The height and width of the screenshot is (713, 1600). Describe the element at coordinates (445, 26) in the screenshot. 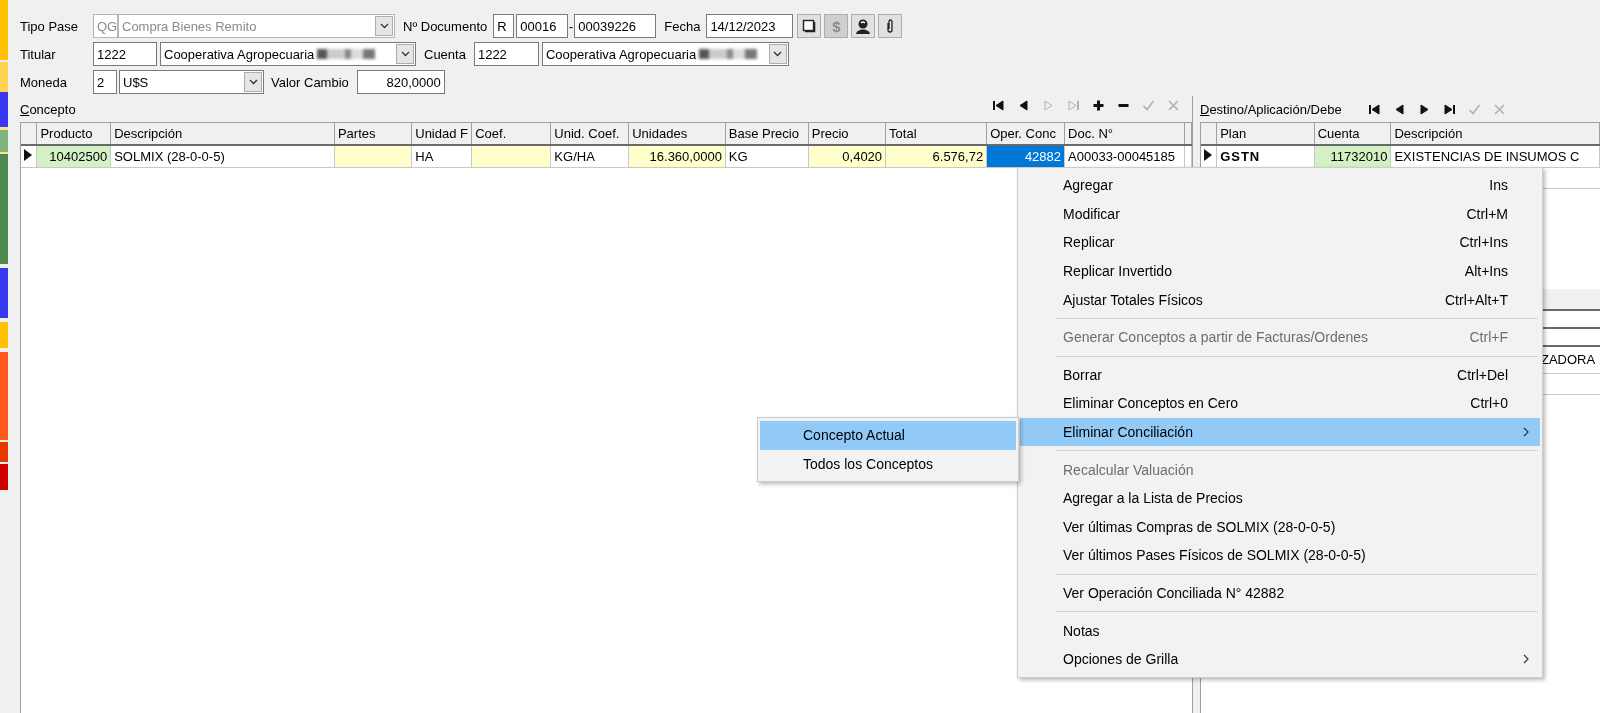

I see `field-label: Nº Documento` at that location.